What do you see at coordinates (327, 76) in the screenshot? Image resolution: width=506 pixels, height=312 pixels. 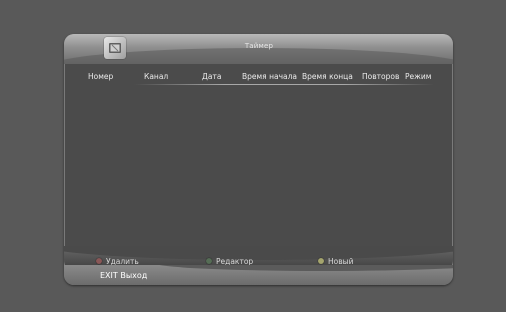 I see `column-header-end-time: Время конца` at bounding box center [327, 76].